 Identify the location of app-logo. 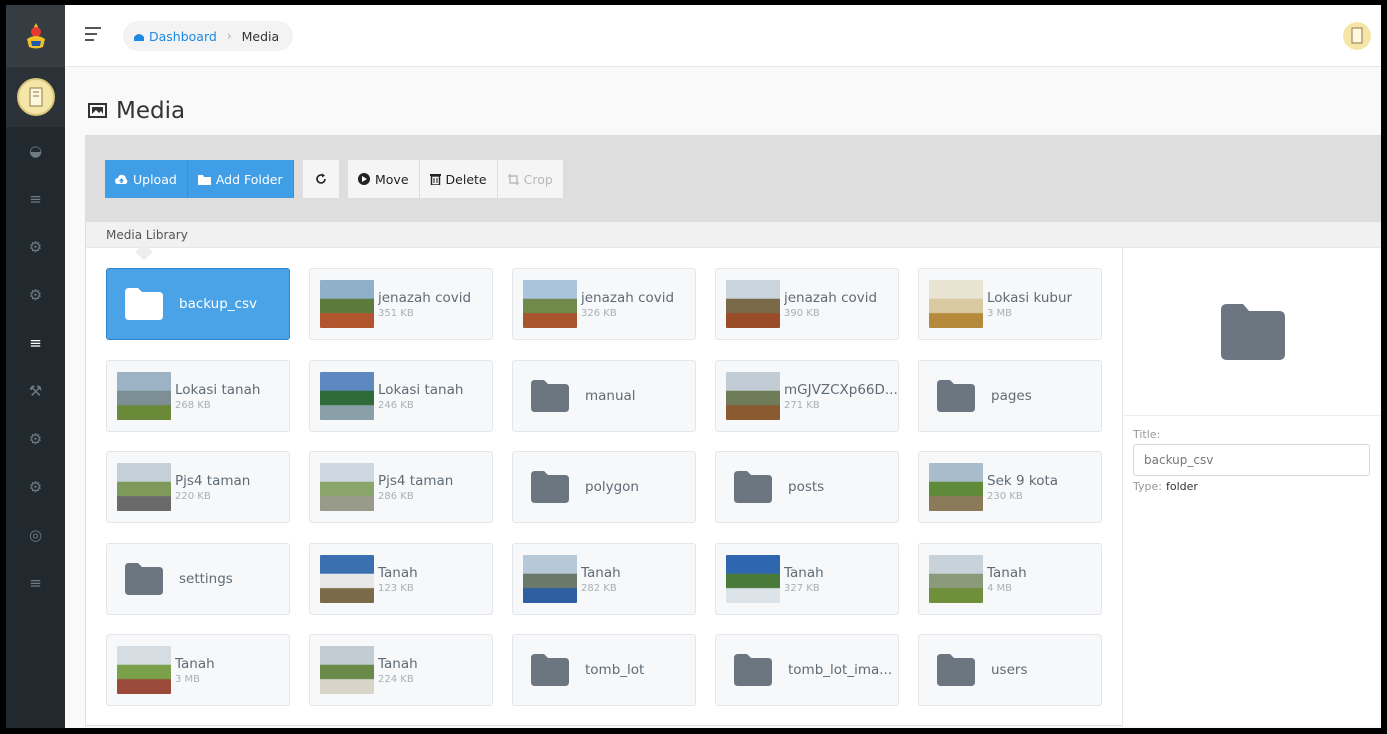
(35, 35).